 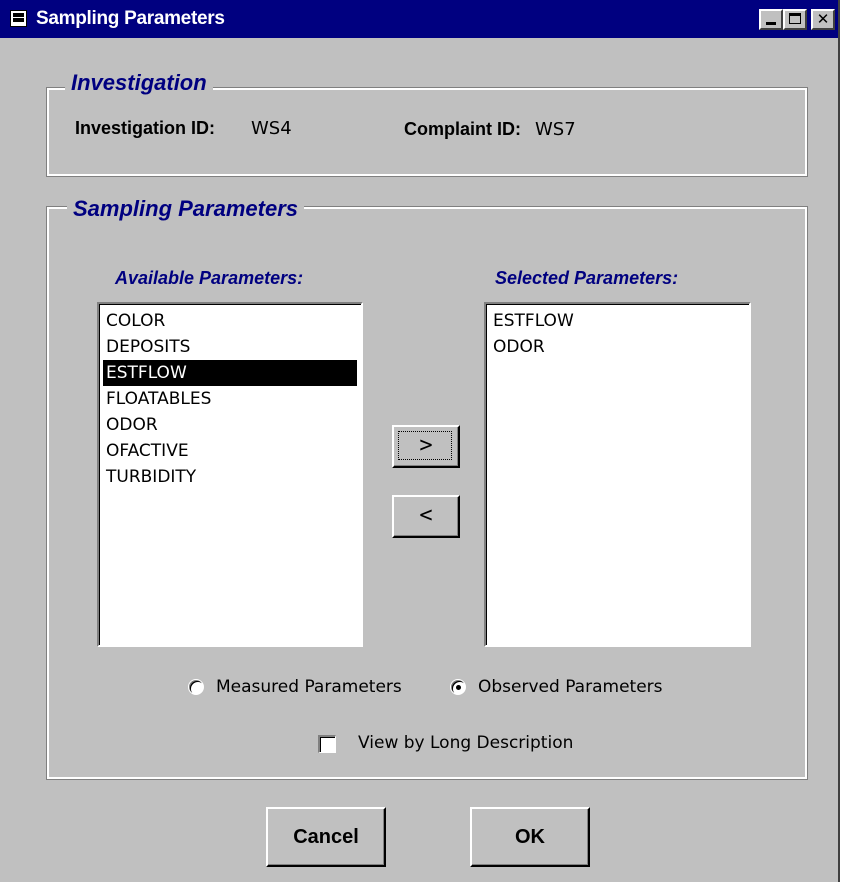 I want to click on list-item: OFACTIVE, so click(x=149, y=451).